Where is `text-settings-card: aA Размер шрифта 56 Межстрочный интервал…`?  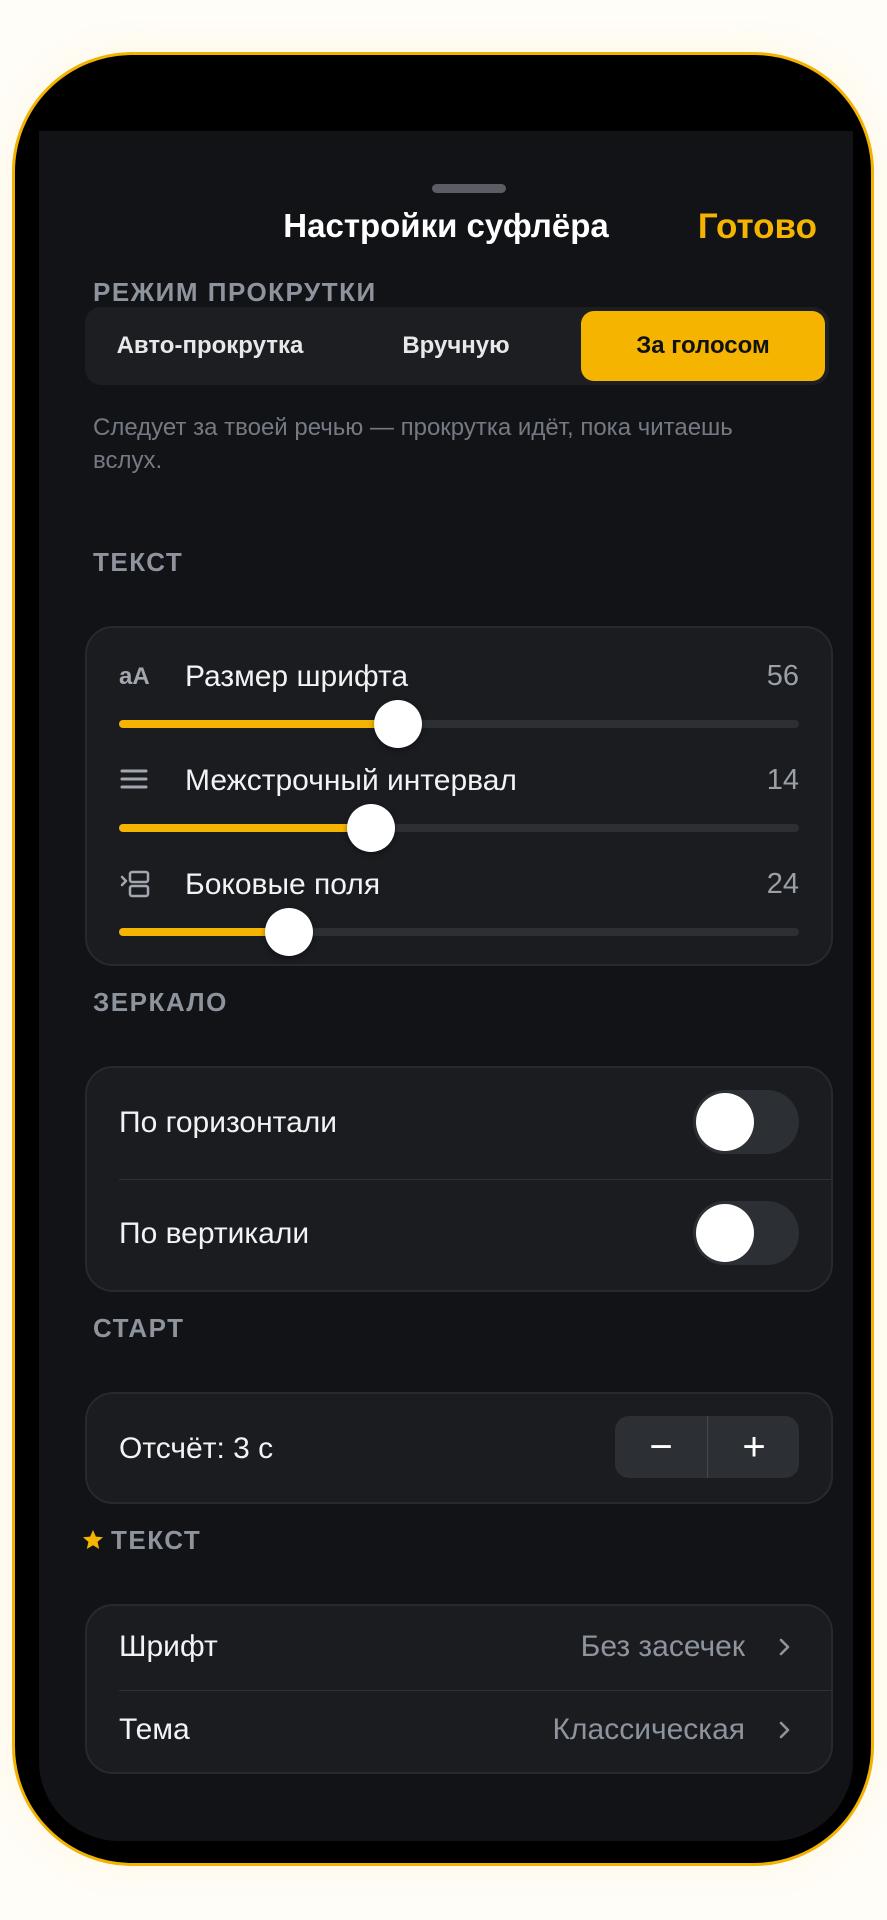
text-settings-card: aA Размер шрифта 56 Межстрочный интервал… is located at coordinates (459, 796).